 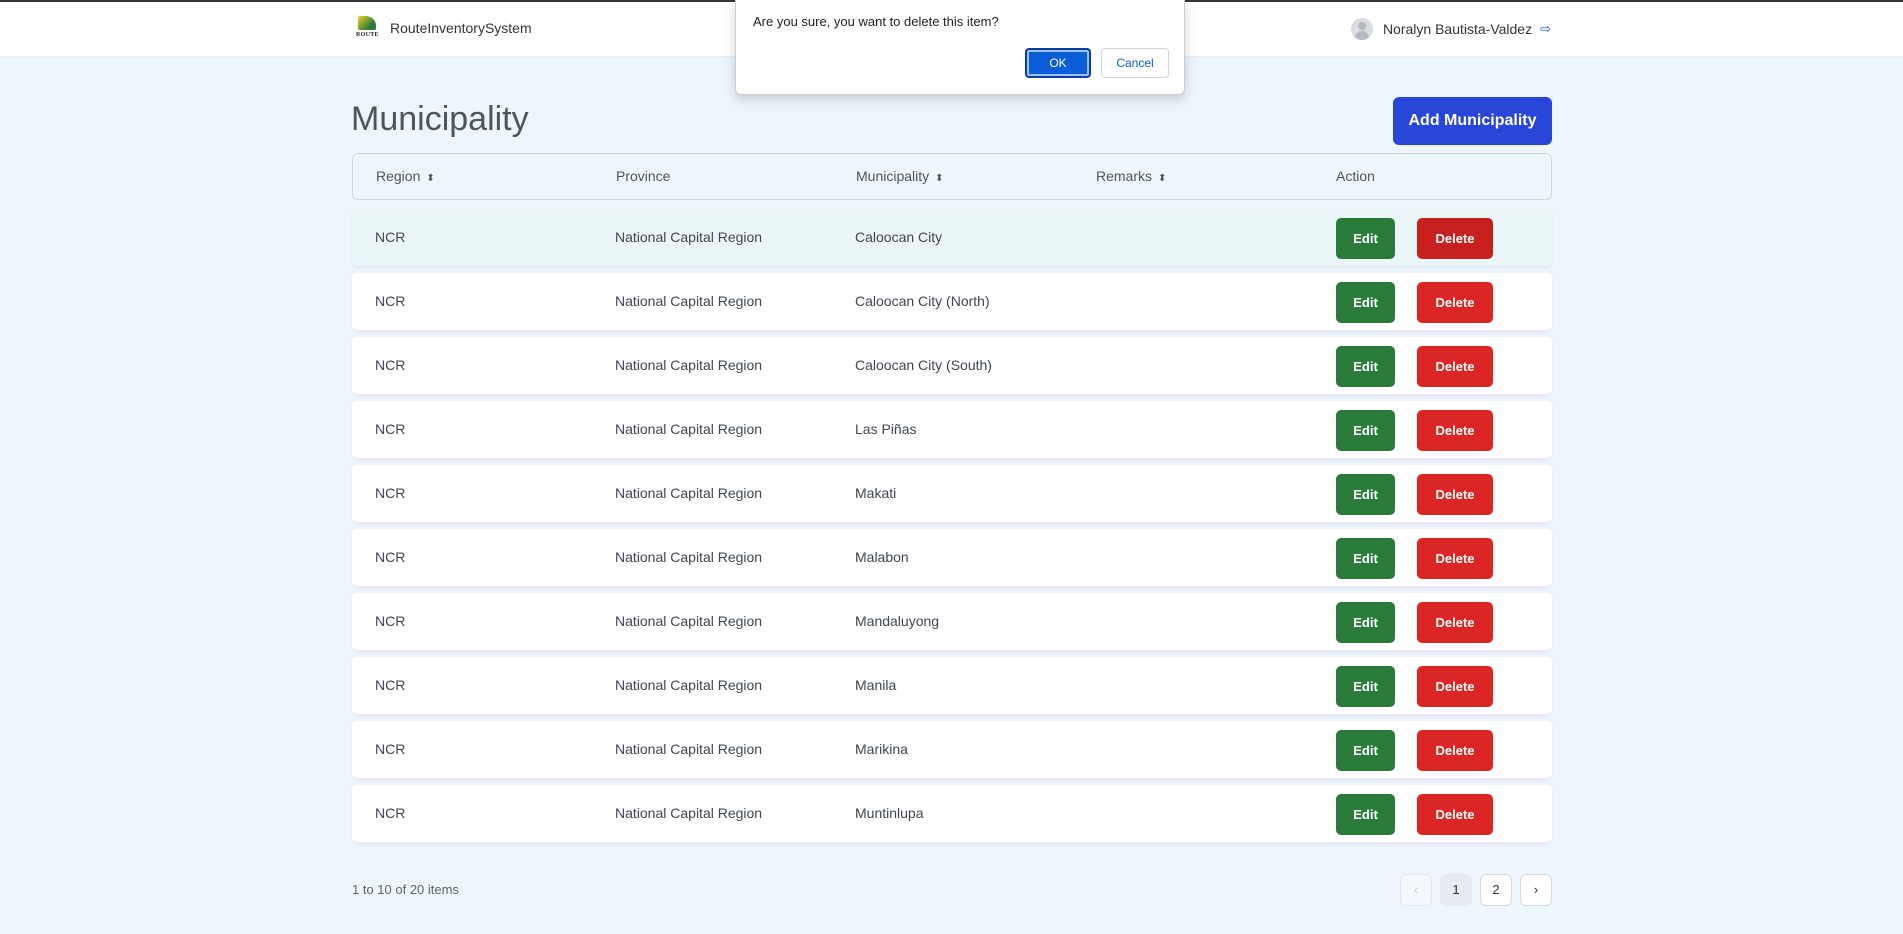 I want to click on app-name: RouteInventorySystem, so click(x=461, y=28).